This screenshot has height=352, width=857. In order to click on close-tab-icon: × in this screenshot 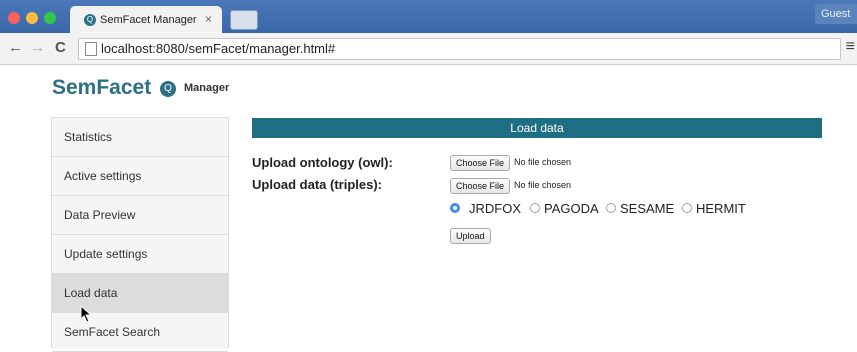, I will do `click(208, 19)`.